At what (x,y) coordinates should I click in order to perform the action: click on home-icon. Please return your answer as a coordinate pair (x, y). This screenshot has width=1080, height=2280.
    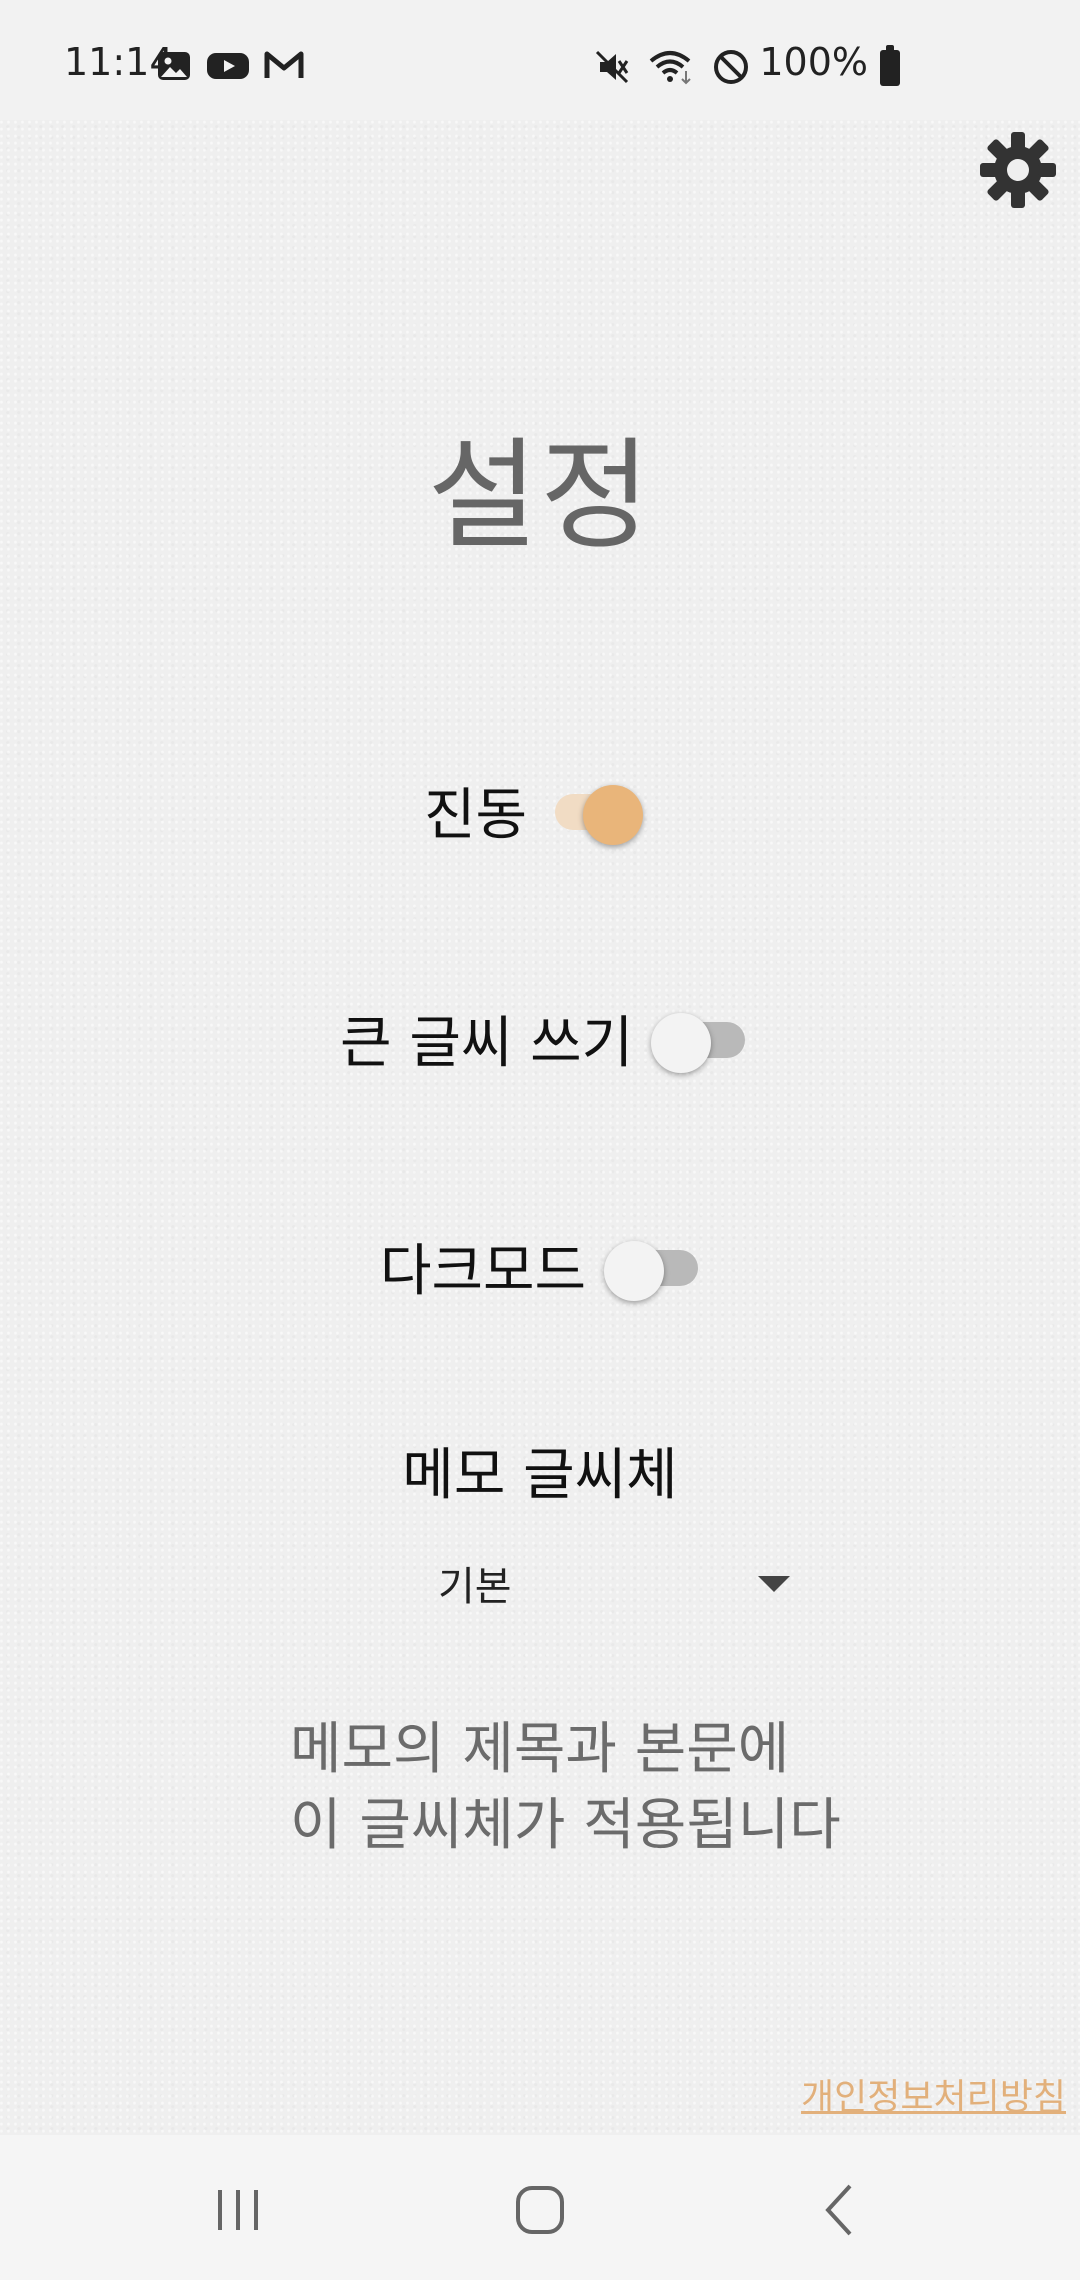
    Looking at the image, I should click on (540, 2210).